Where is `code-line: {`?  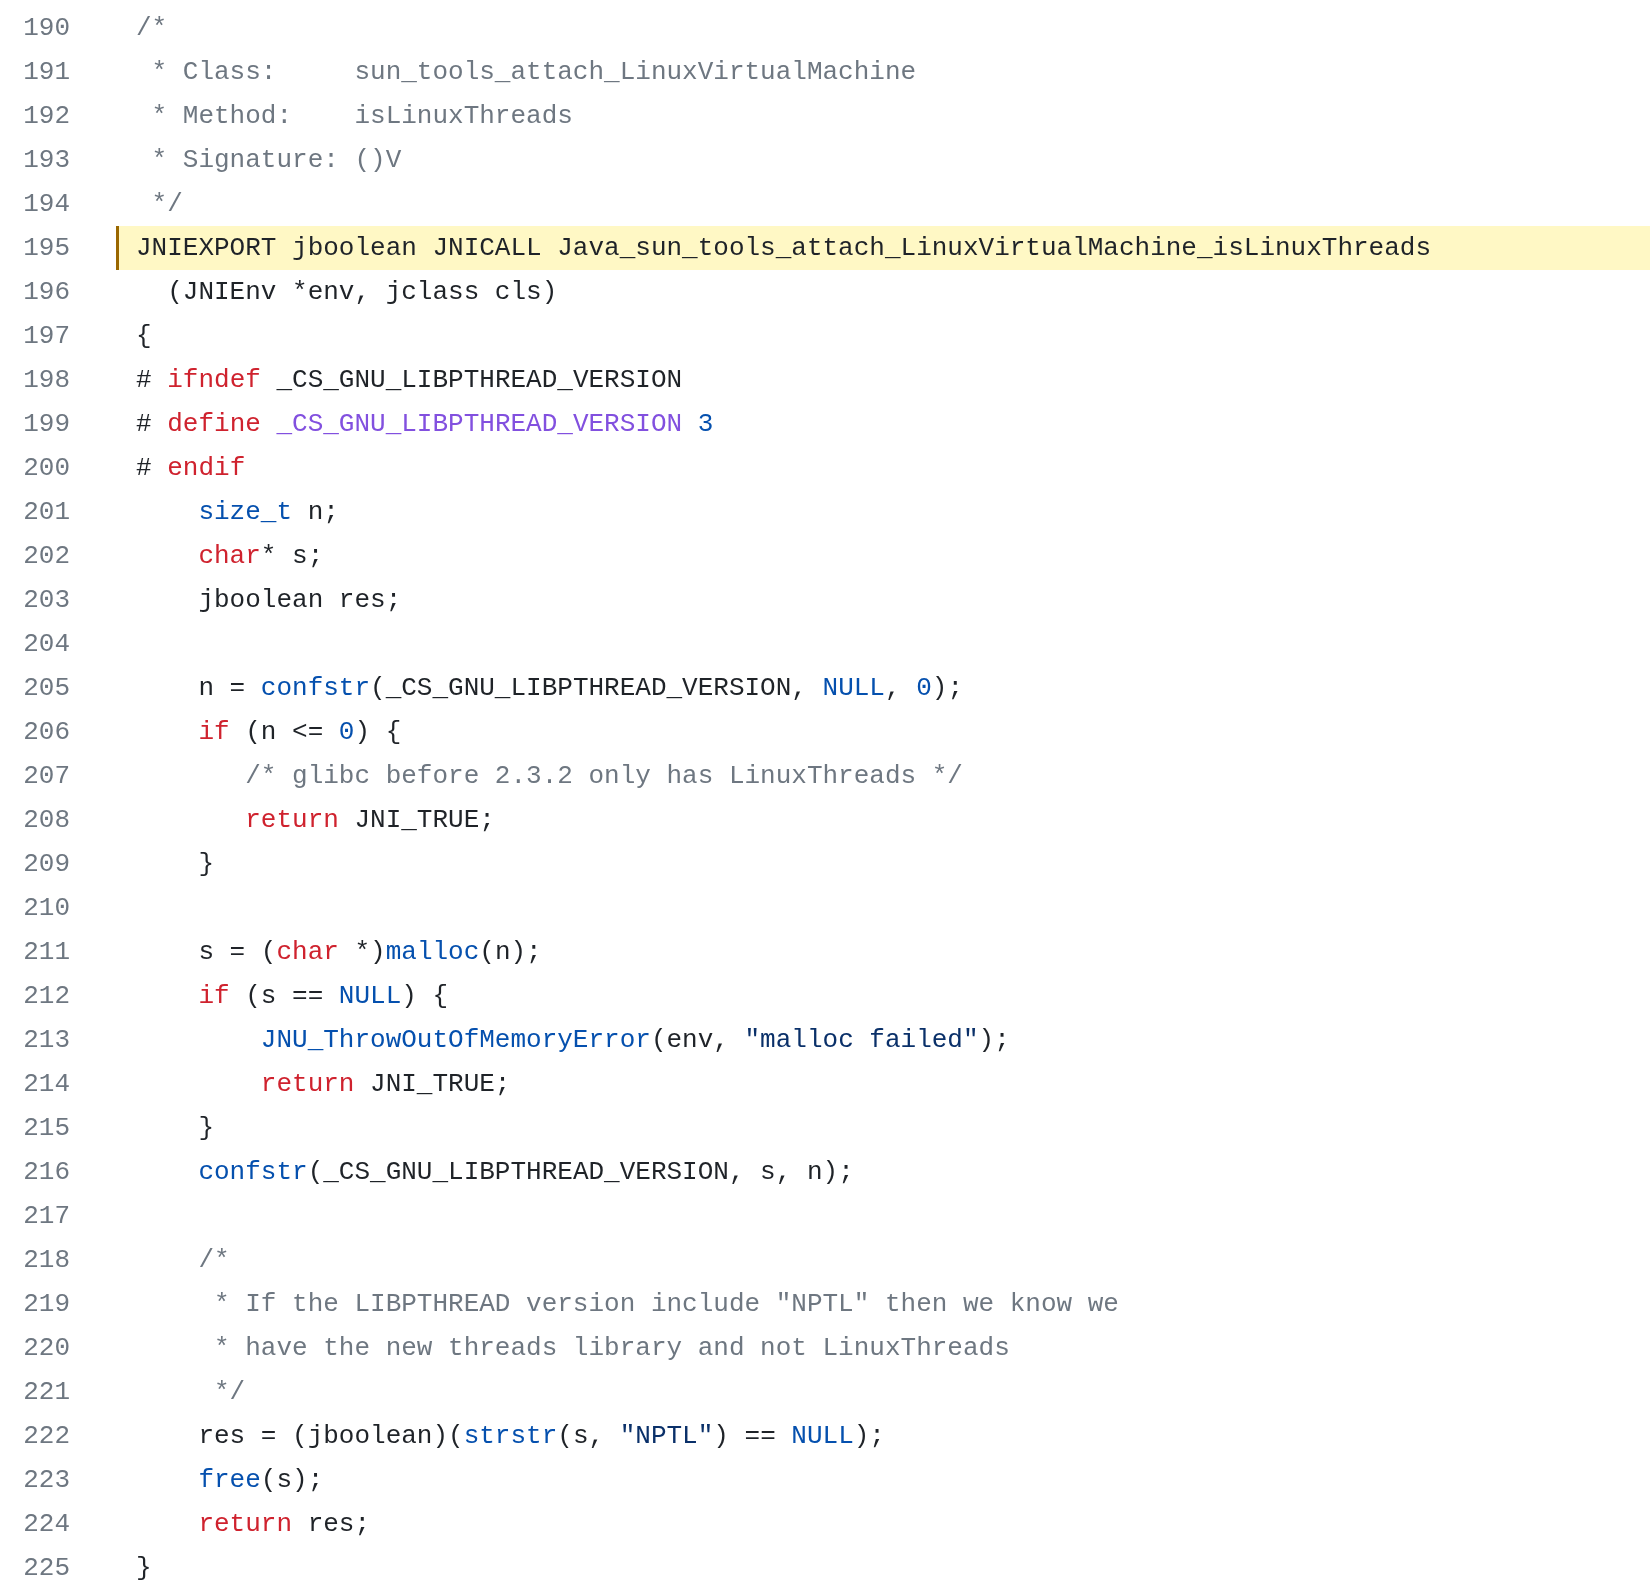
code-line: { is located at coordinates (144, 336).